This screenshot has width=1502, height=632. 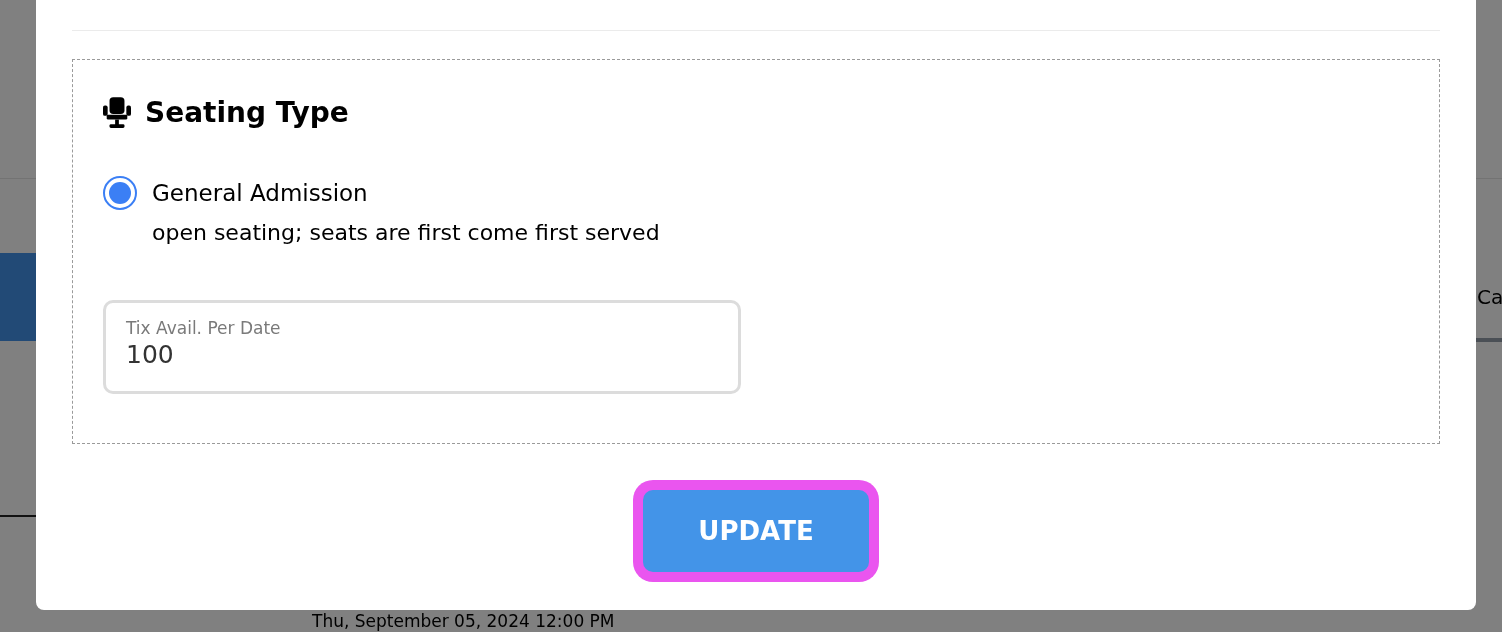 I want to click on radio-button, so click(x=120, y=193).